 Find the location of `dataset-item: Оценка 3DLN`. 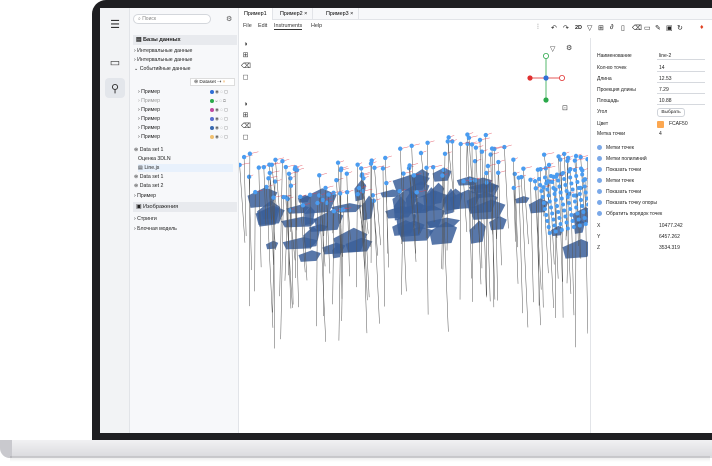

dataset-item: Оценка 3DLN is located at coordinates (154, 159).